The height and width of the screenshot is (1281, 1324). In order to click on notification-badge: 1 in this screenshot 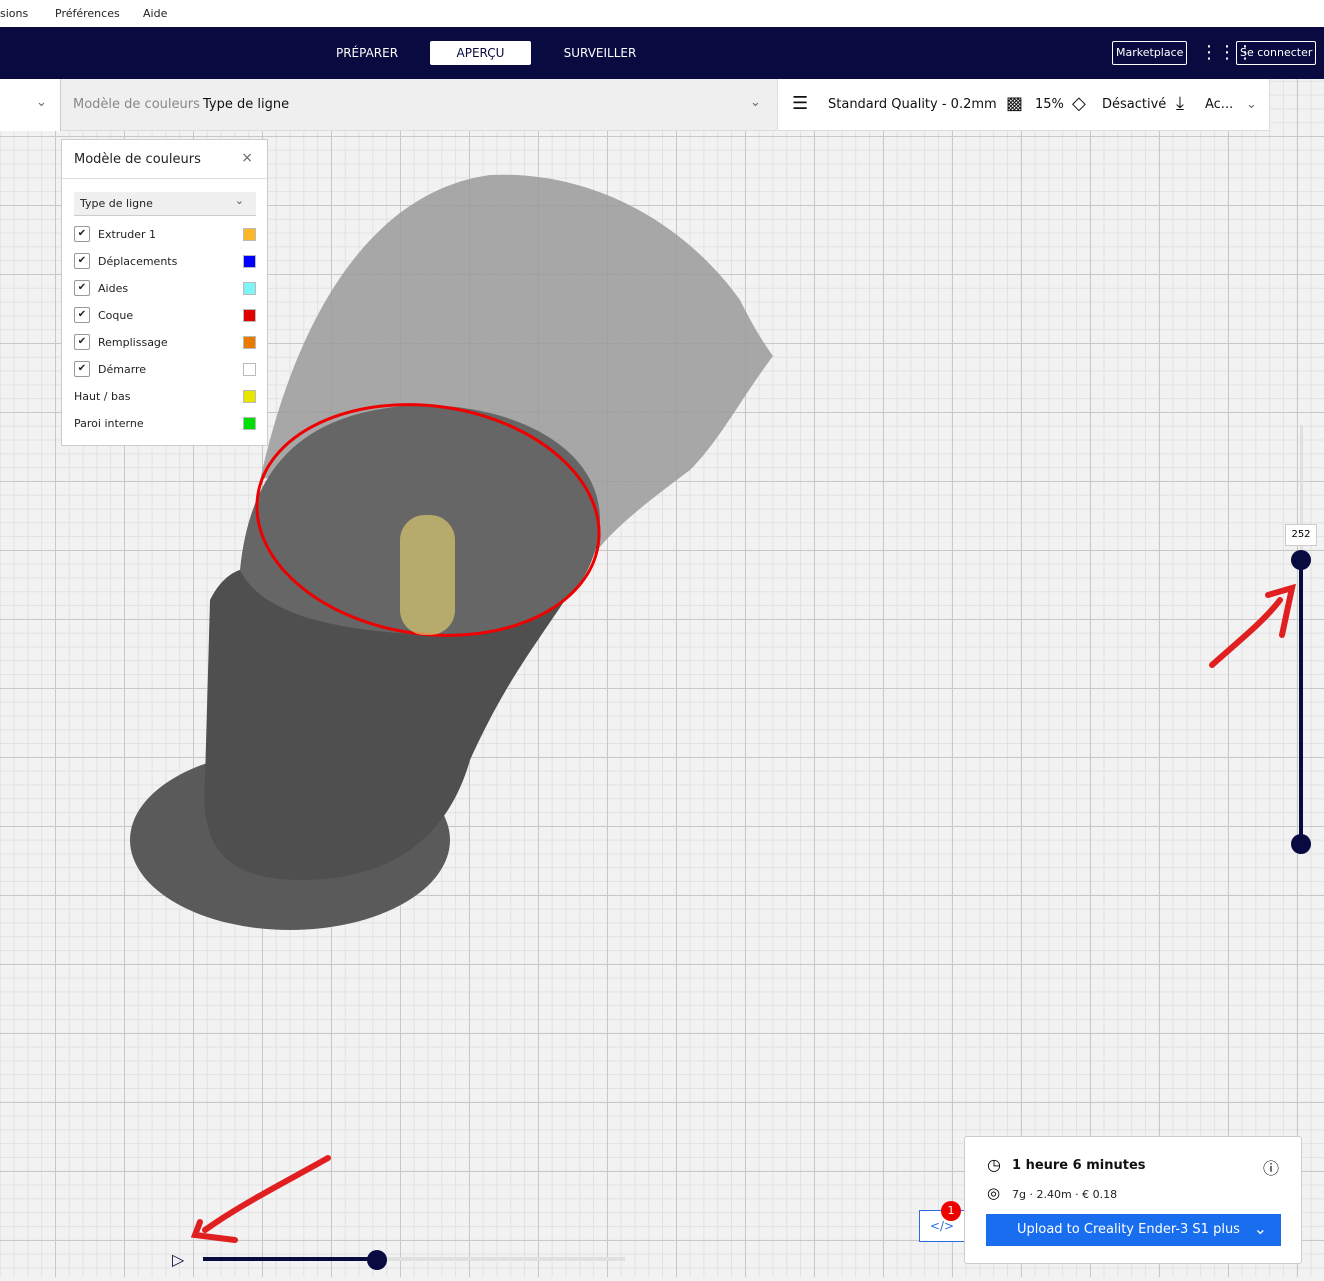, I will do `click(951, 1211)`.